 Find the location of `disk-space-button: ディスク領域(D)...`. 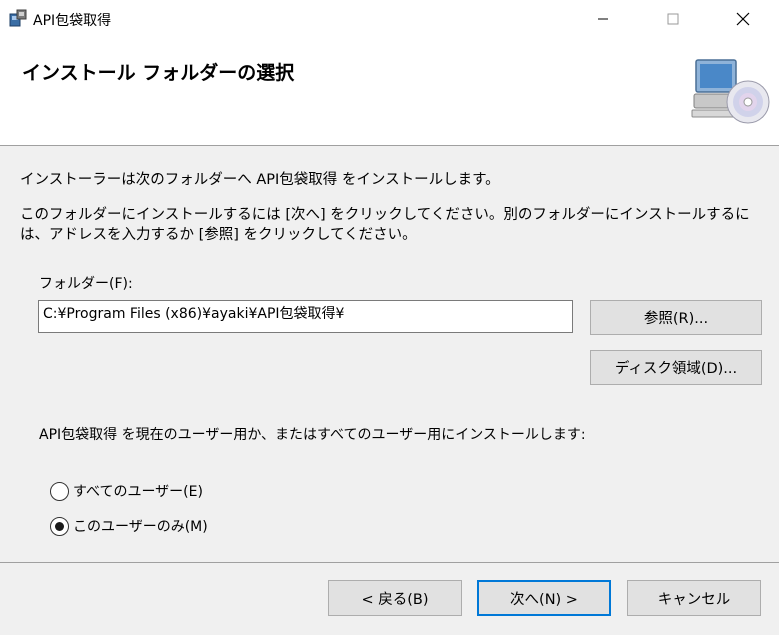

disk-space-button: ディスク領域(D)... is located at coordinates (676, 367).